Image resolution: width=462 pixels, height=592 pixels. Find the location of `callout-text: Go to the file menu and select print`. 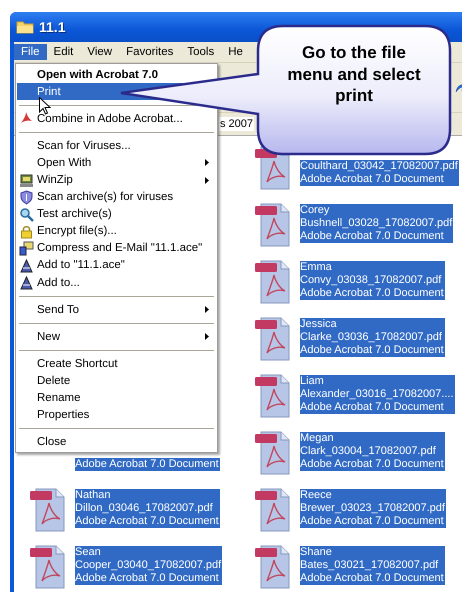

callout-text: Go to the file menu and select print is located at coordinates (354, 74).